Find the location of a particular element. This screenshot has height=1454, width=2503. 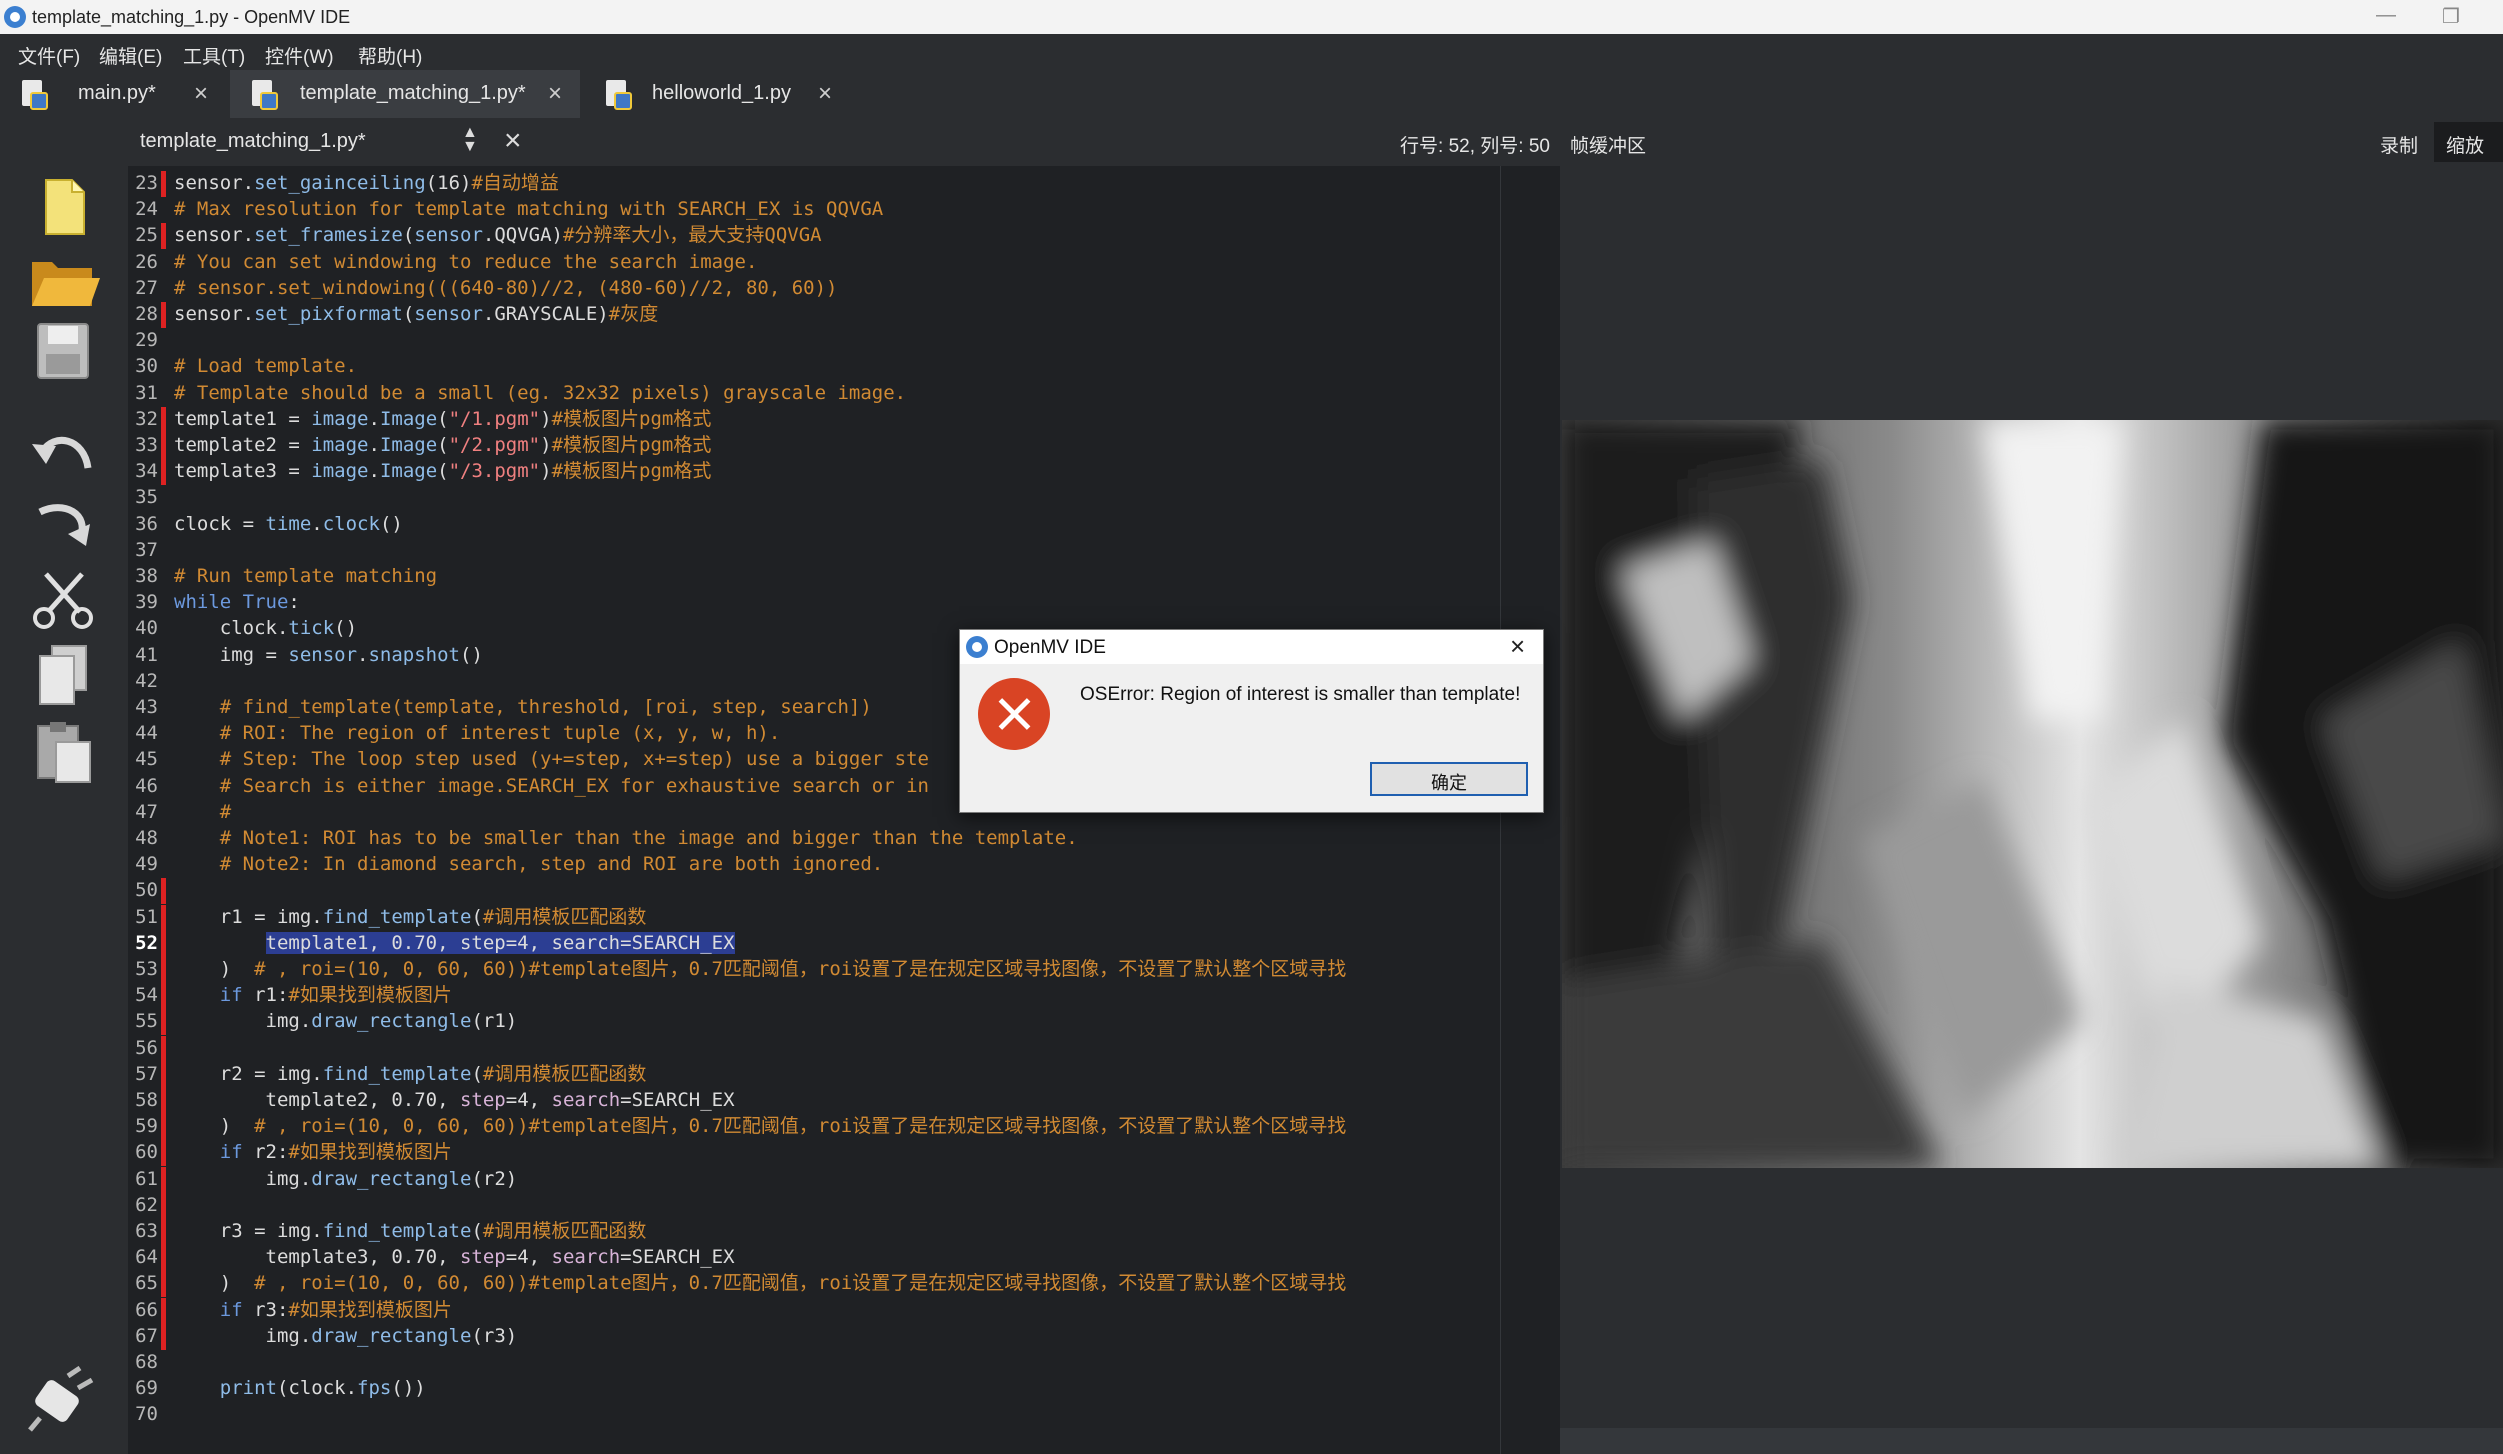

code-line: r1 = img.find_template(#调用模板匹配函数 is located at coordinates (410, 917).